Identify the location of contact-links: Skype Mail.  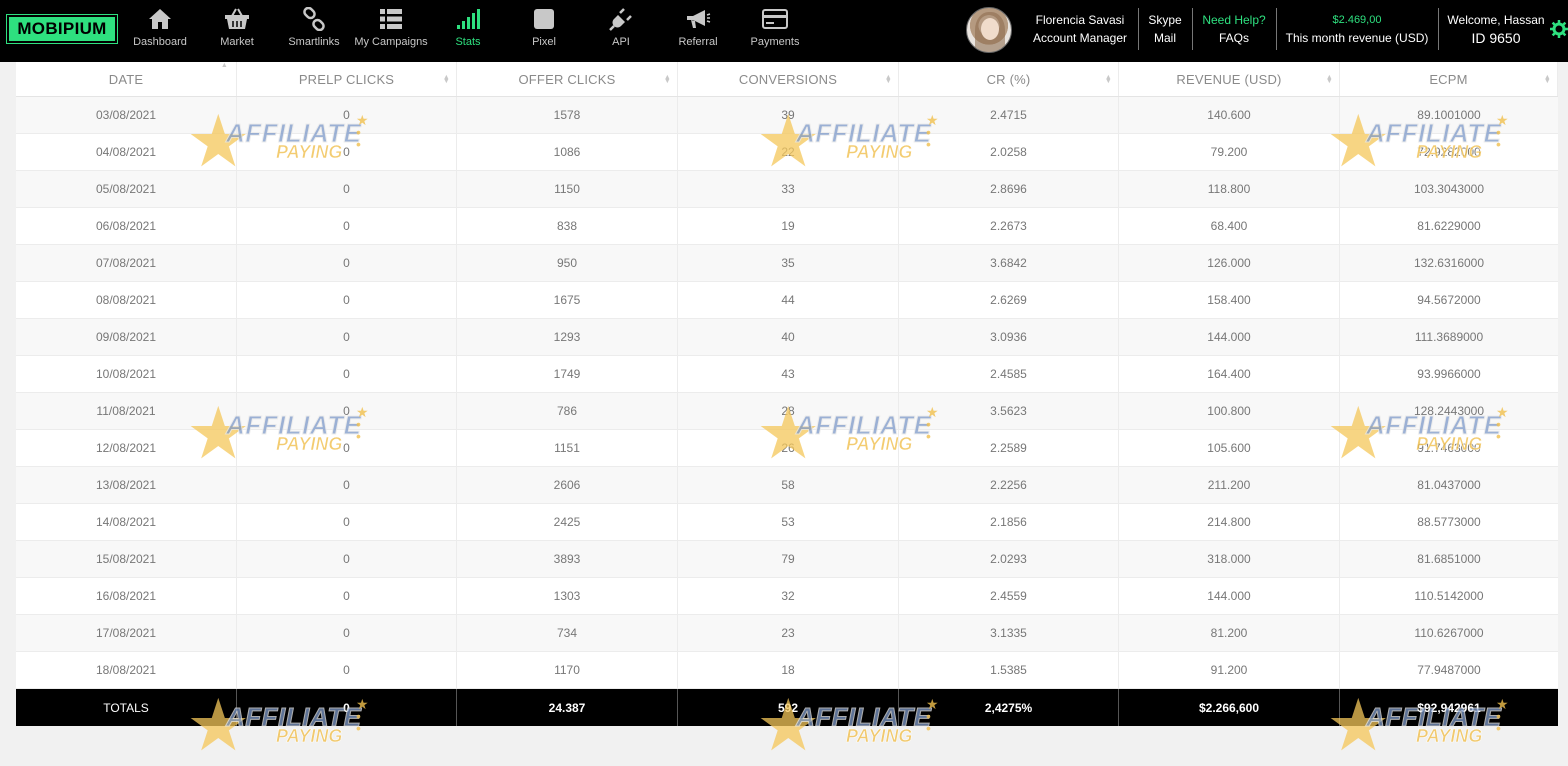
(1165, 29).